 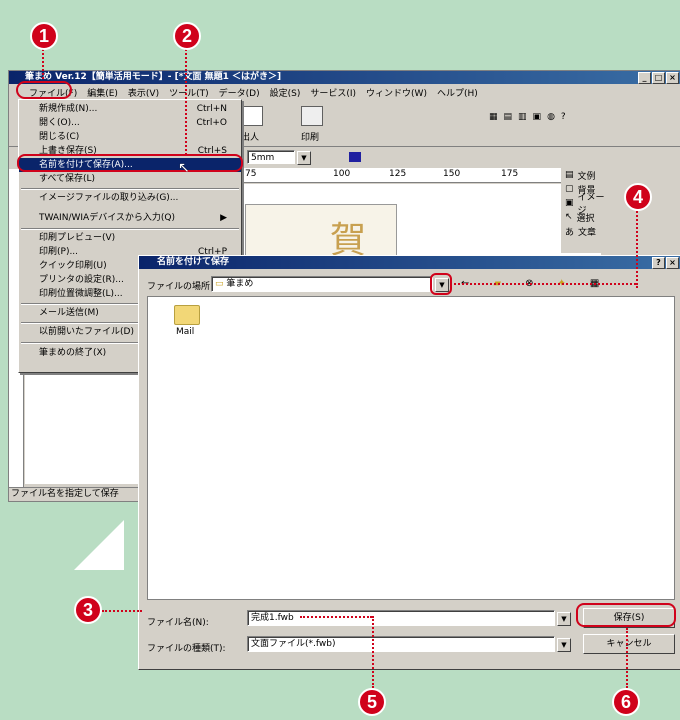 What do you see at coordinates (563, 117) in the screenshot?
I see `help-pointer-icon: ?` at bounding box center [563, 117].